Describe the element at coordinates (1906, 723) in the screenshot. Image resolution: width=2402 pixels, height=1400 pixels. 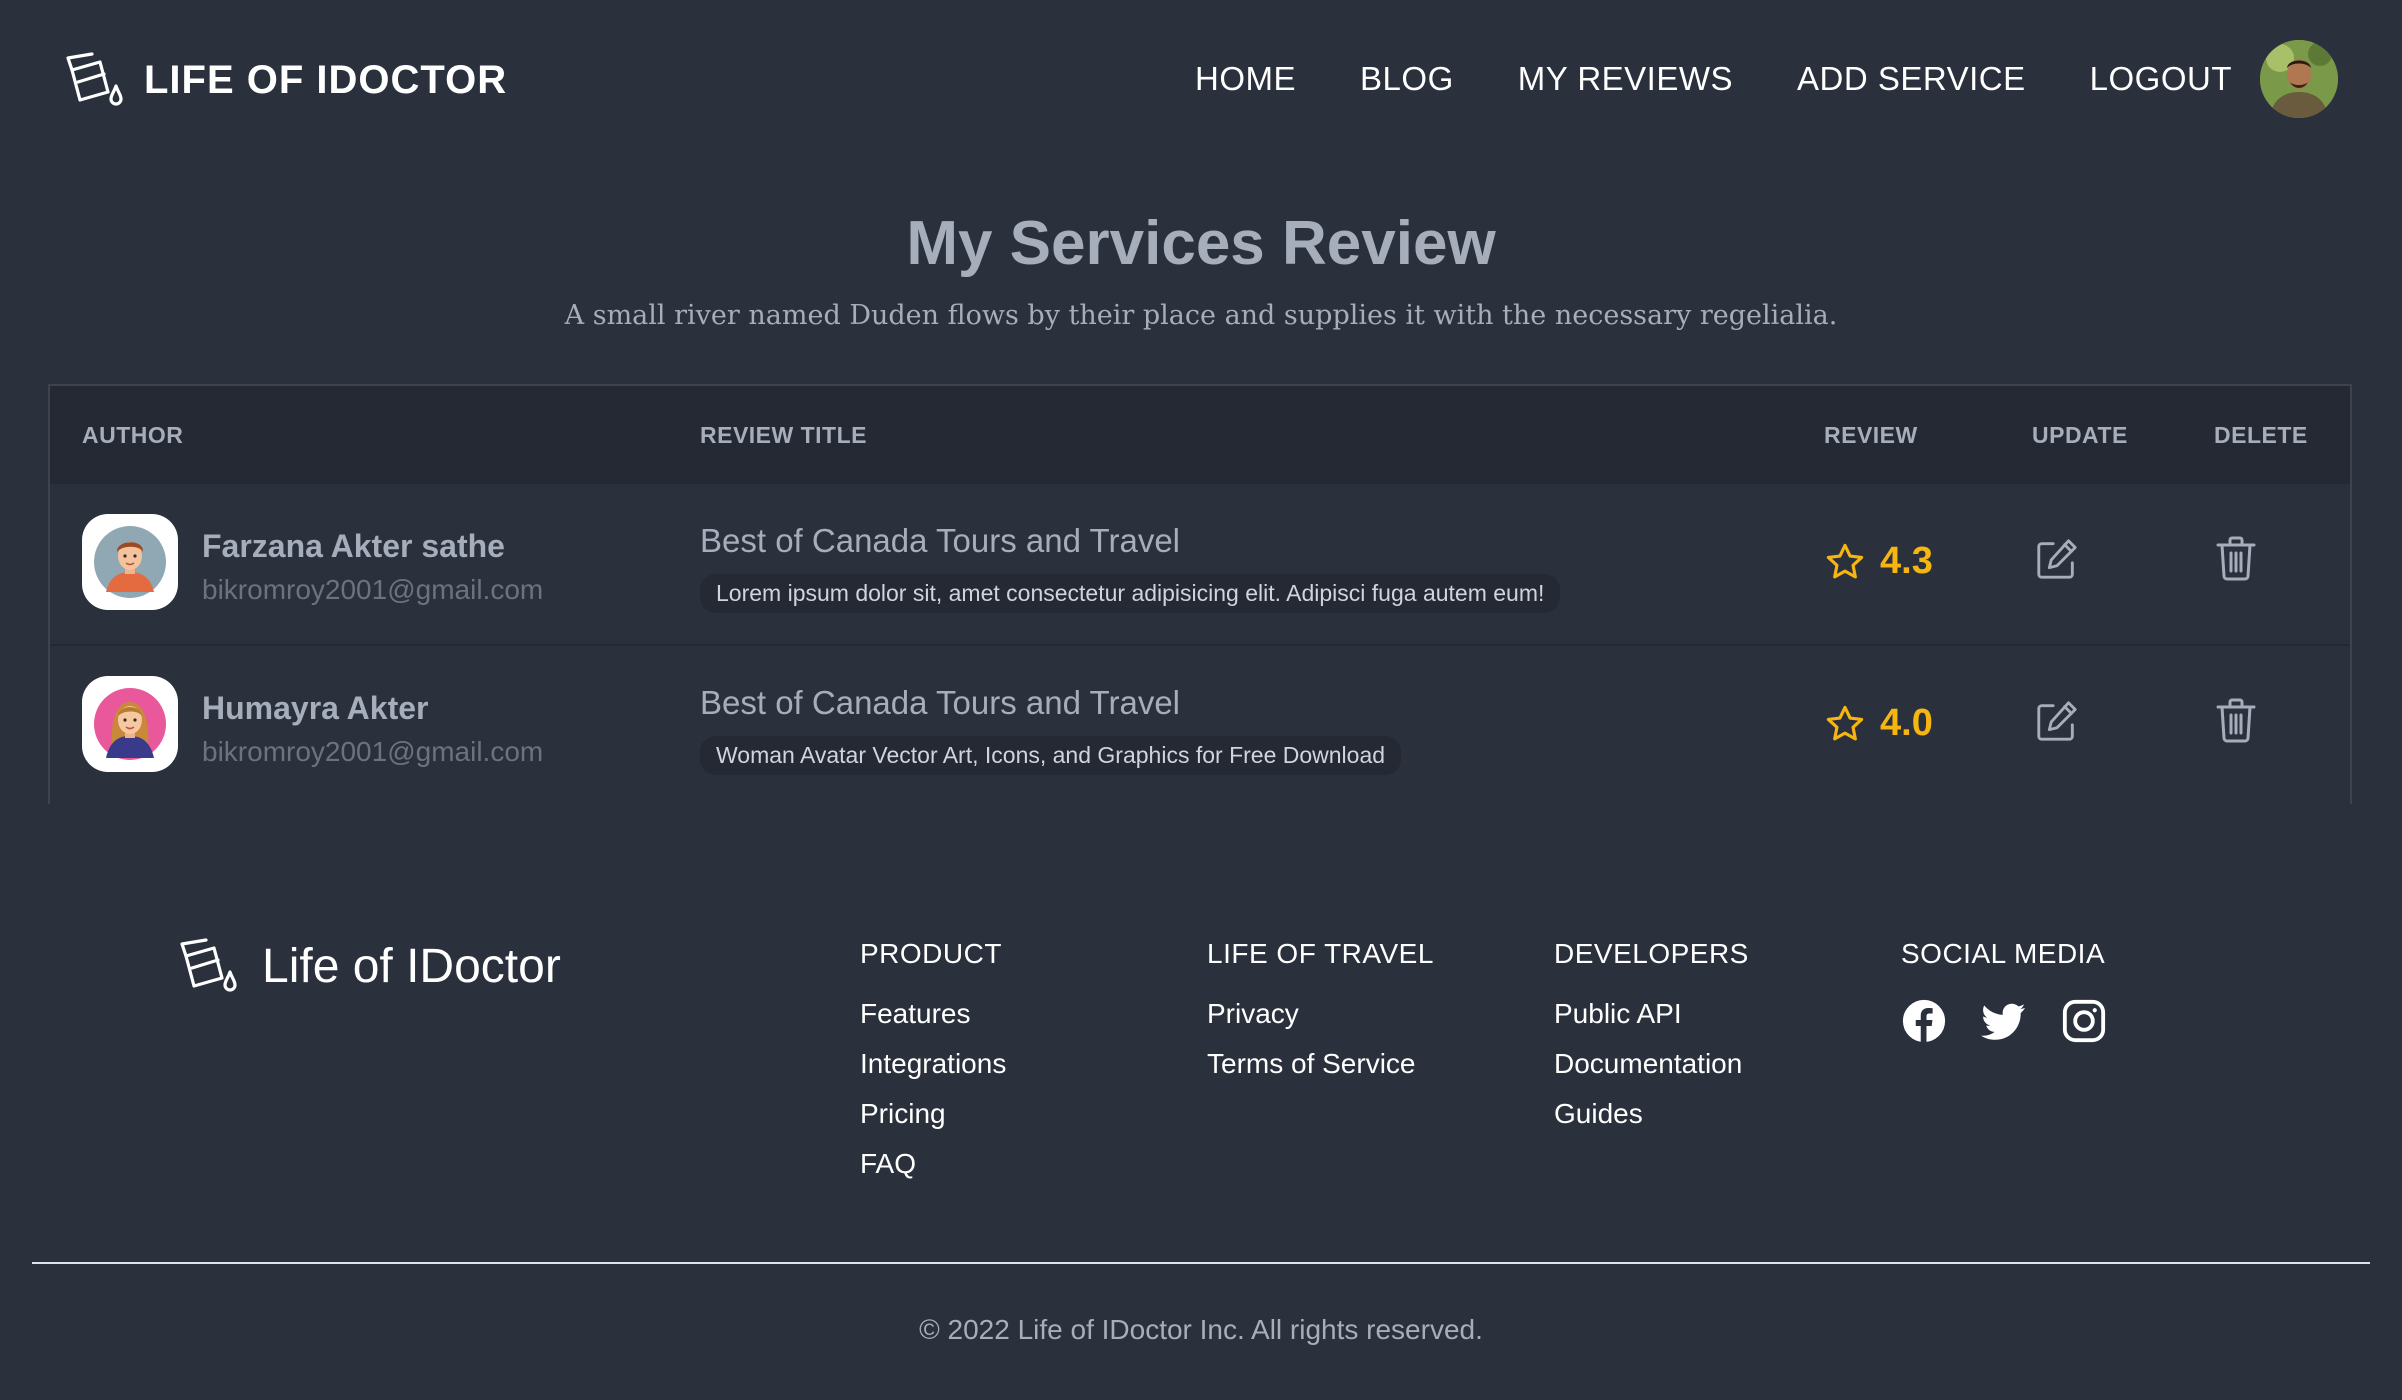
I see `rating-value: 4.0` at that location.